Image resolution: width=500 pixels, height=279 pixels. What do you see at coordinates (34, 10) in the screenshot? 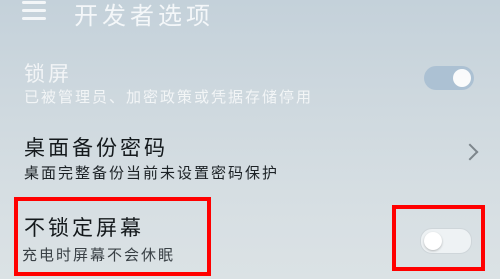
I see `menu-icon` at bounding box center [34, 10].